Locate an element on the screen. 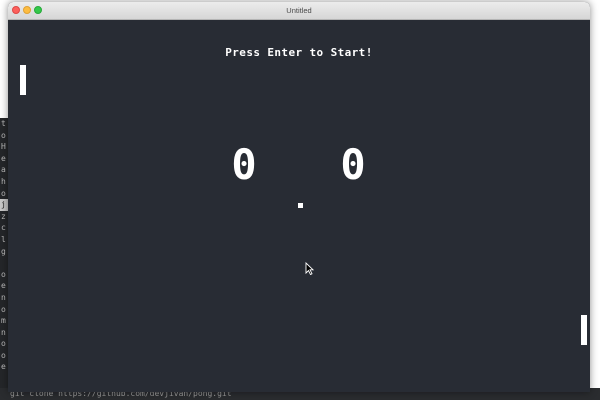 The width and height of the screenshot is (600, 400). window-title: Untitled is located at coordinates (299, 10).